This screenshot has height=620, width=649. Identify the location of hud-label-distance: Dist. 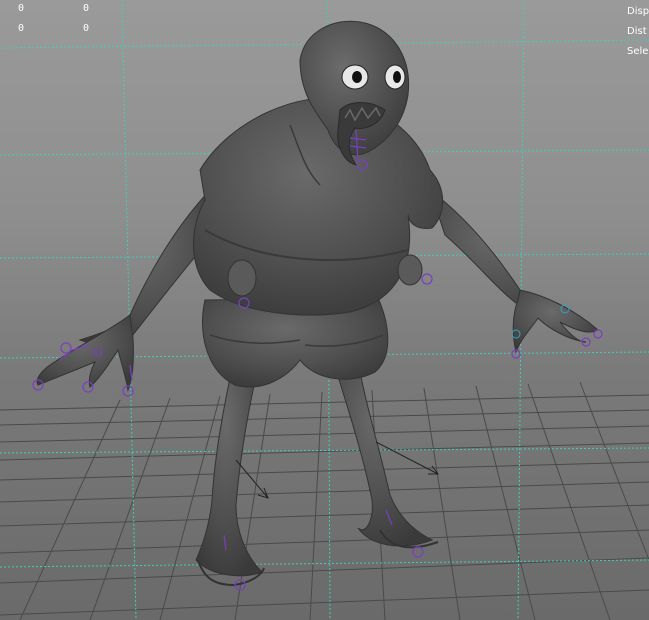
(637, 31).